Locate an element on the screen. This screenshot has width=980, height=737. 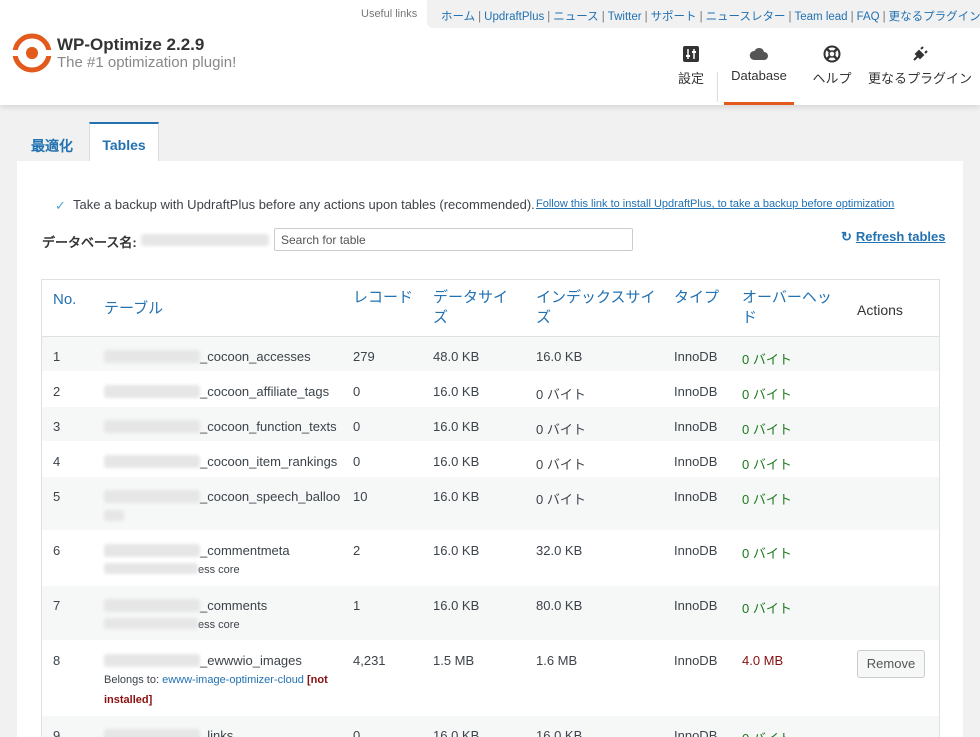
tab-help: ヘルプ is located at coordinates (832, 74).